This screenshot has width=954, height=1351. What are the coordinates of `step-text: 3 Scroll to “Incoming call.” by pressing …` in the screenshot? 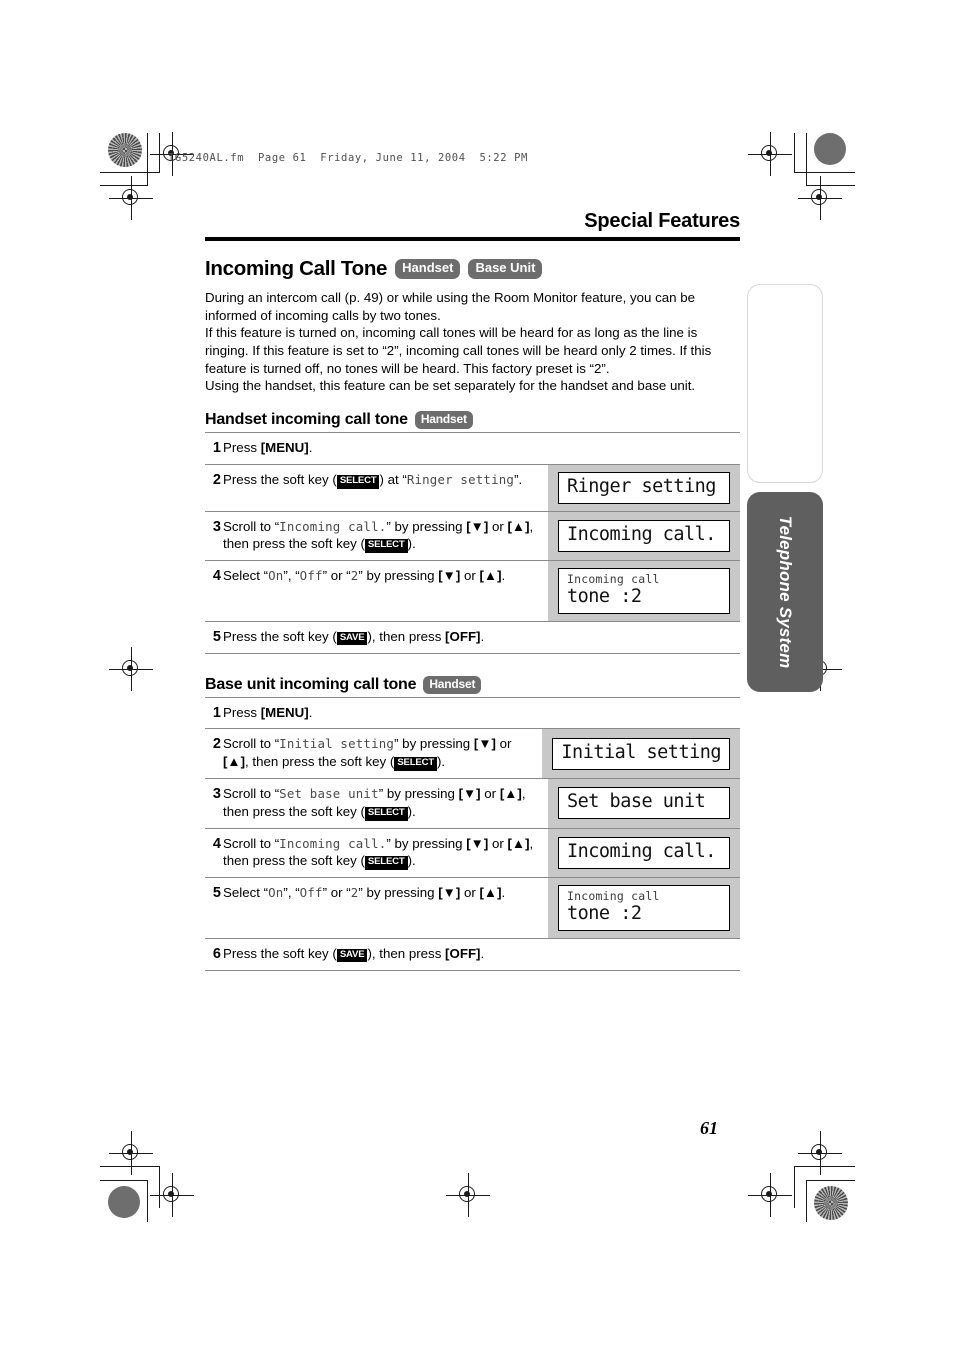 It's located at (376, 536).